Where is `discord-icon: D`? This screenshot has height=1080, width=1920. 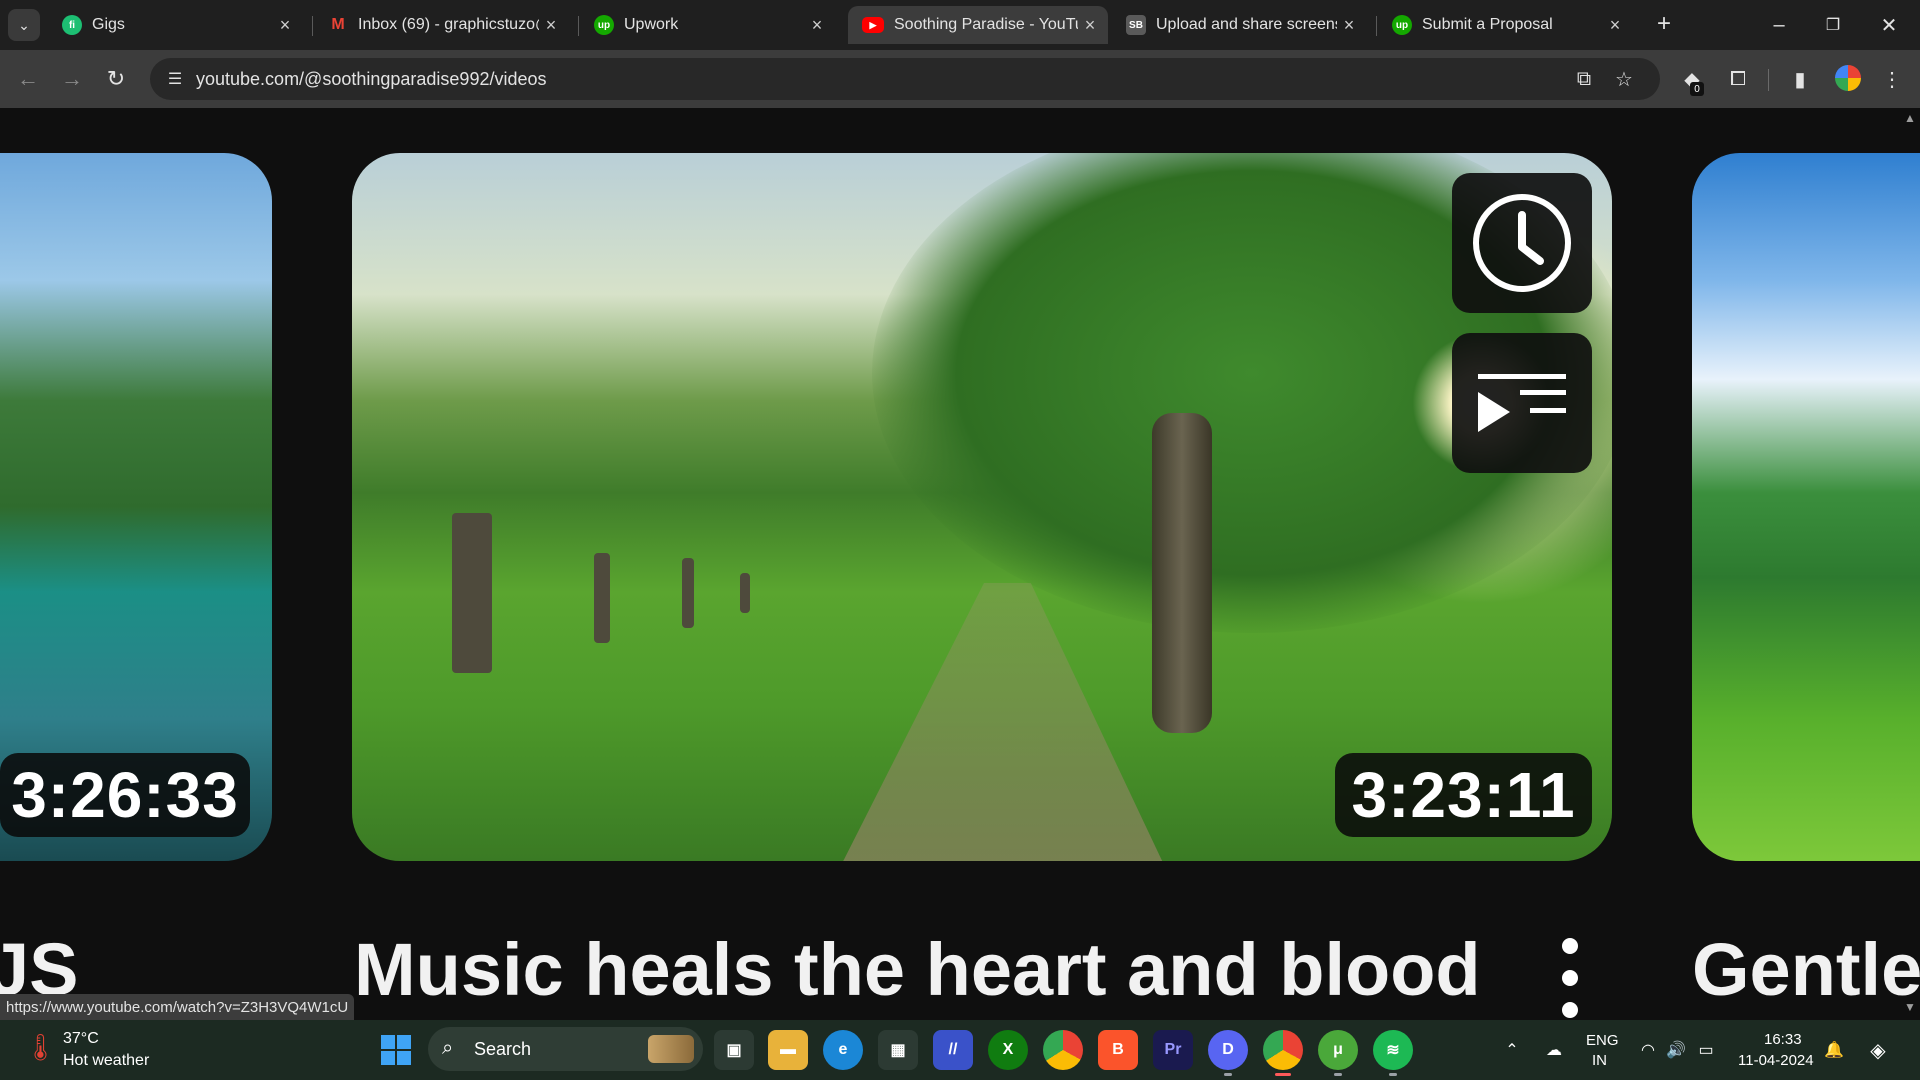
discord-icon: D is located at coordinates (1228, 1053).